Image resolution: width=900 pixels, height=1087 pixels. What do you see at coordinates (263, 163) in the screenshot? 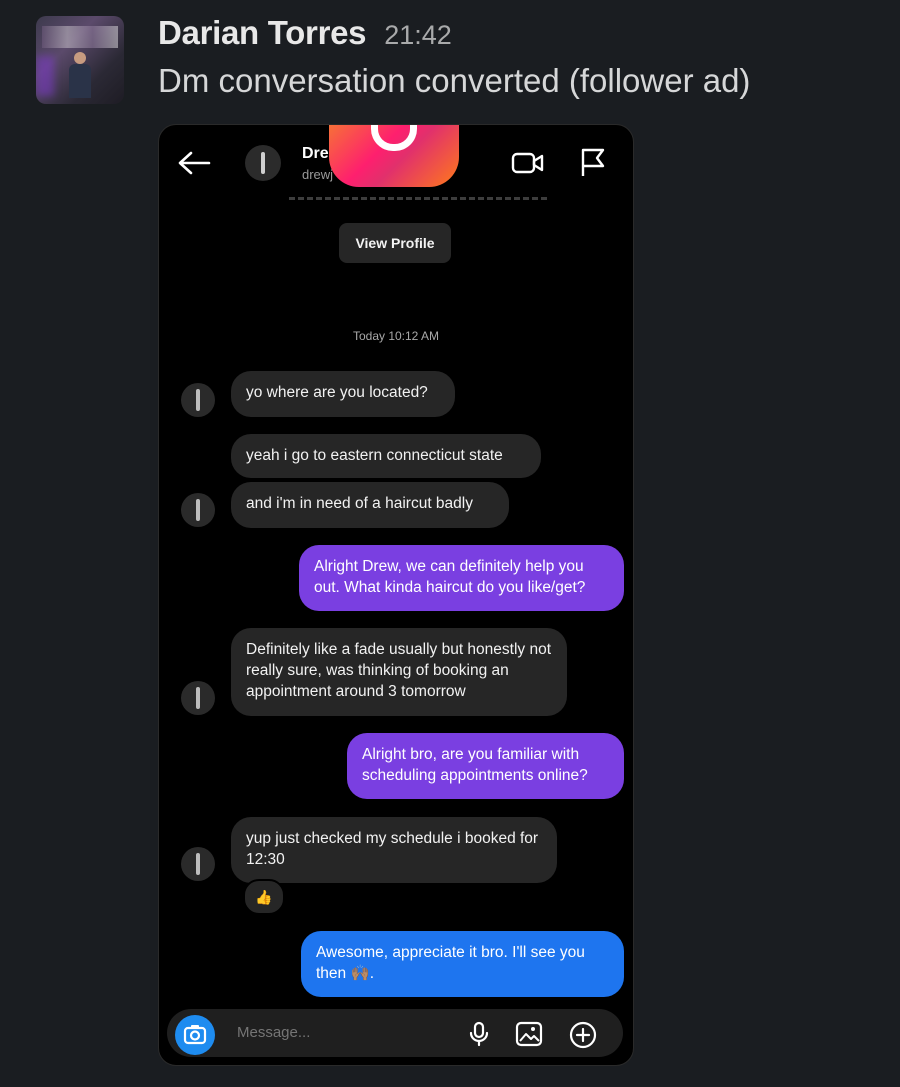
I see `contact-avatar` at bounding box center [263, 163].